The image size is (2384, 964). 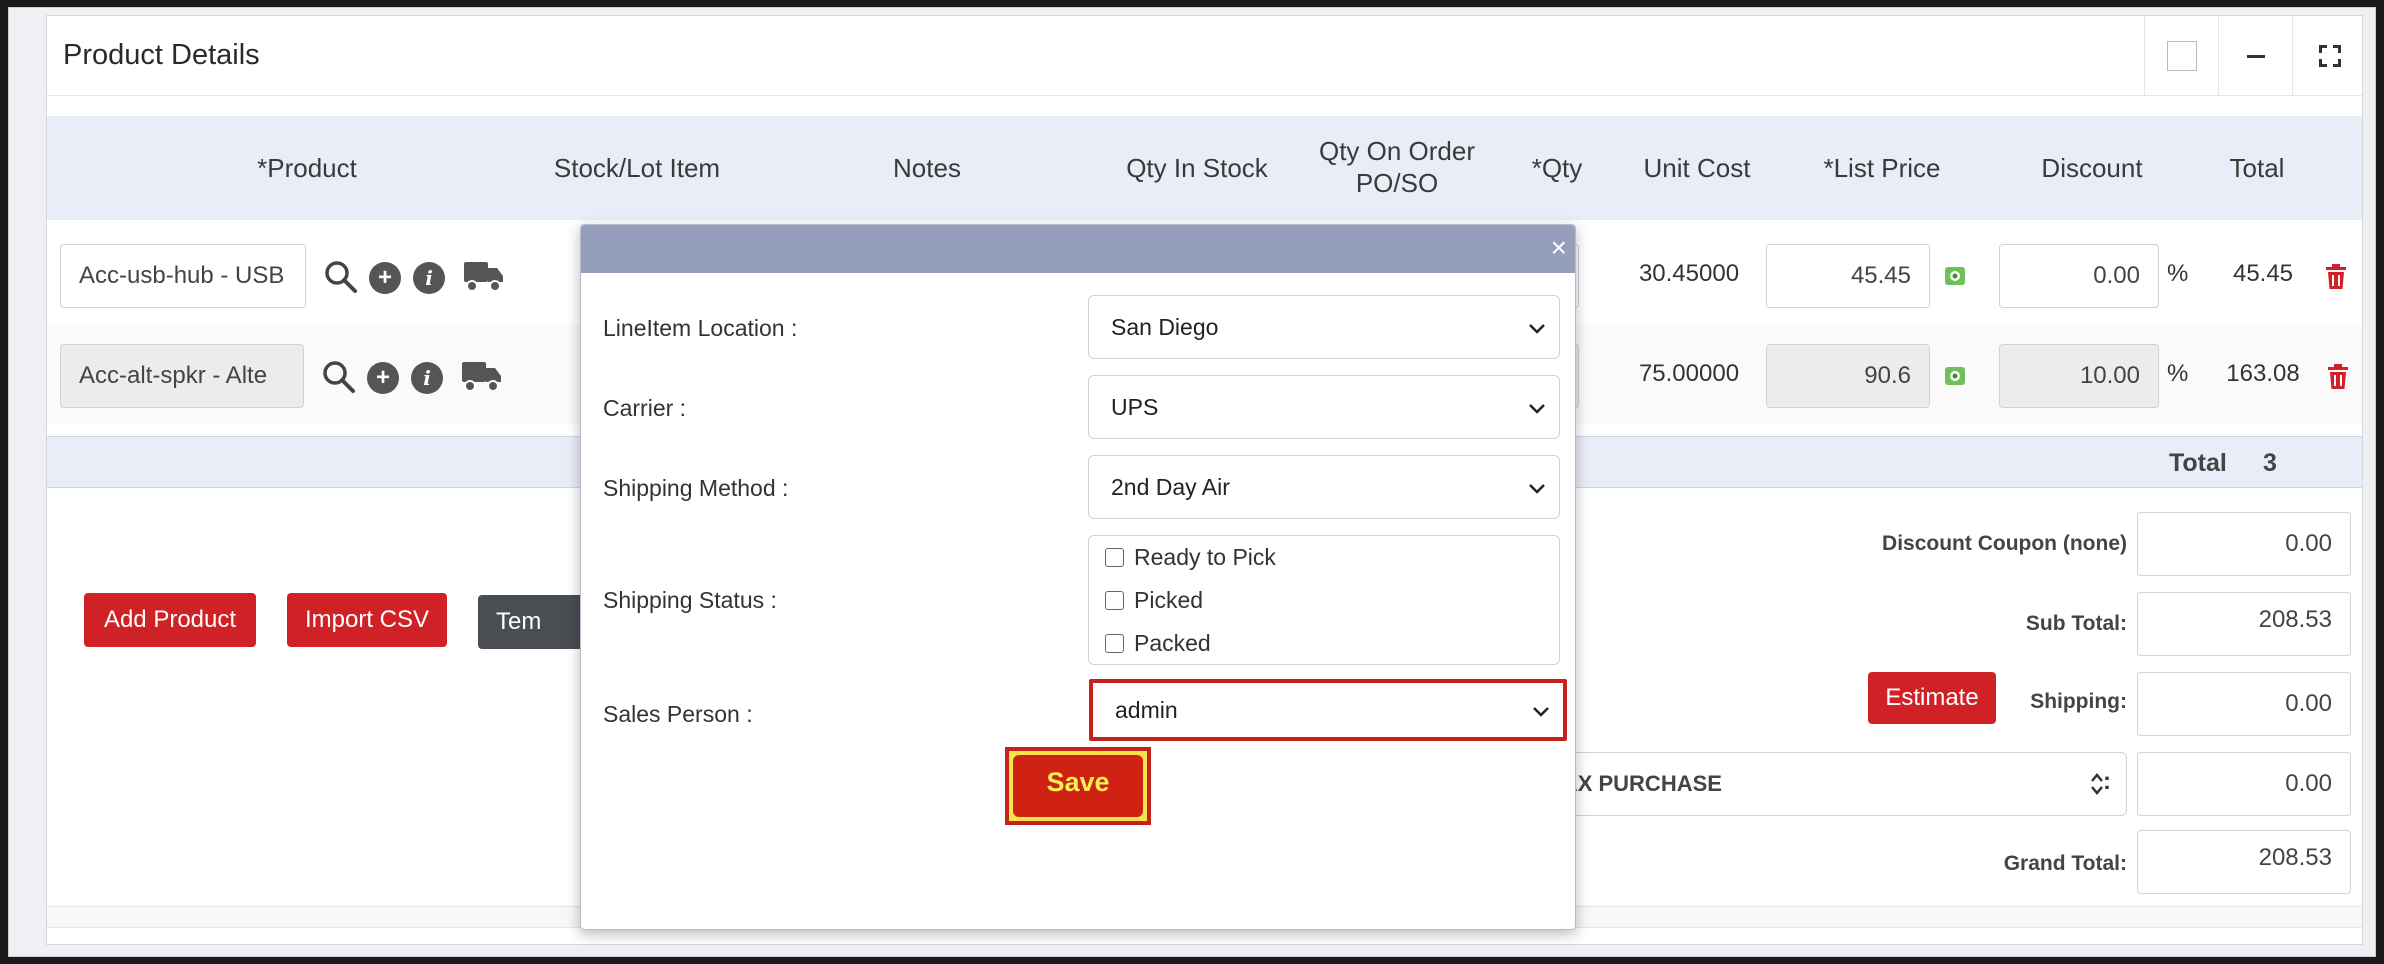 What do you see at coordinates (2244, 704) in the screenshot?
I see `shipping-field: 0.00` at bounding box center [2244, 704].